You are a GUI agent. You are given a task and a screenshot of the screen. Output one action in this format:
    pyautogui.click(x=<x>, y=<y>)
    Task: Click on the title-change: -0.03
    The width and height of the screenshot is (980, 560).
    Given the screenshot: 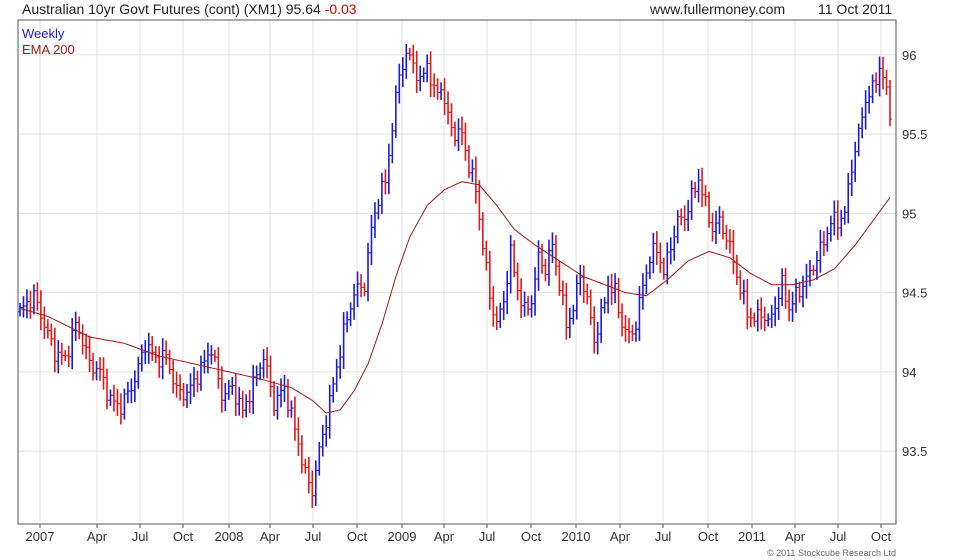 What is the action you would take?
    pyautogui.click(x=340, y=9)
    